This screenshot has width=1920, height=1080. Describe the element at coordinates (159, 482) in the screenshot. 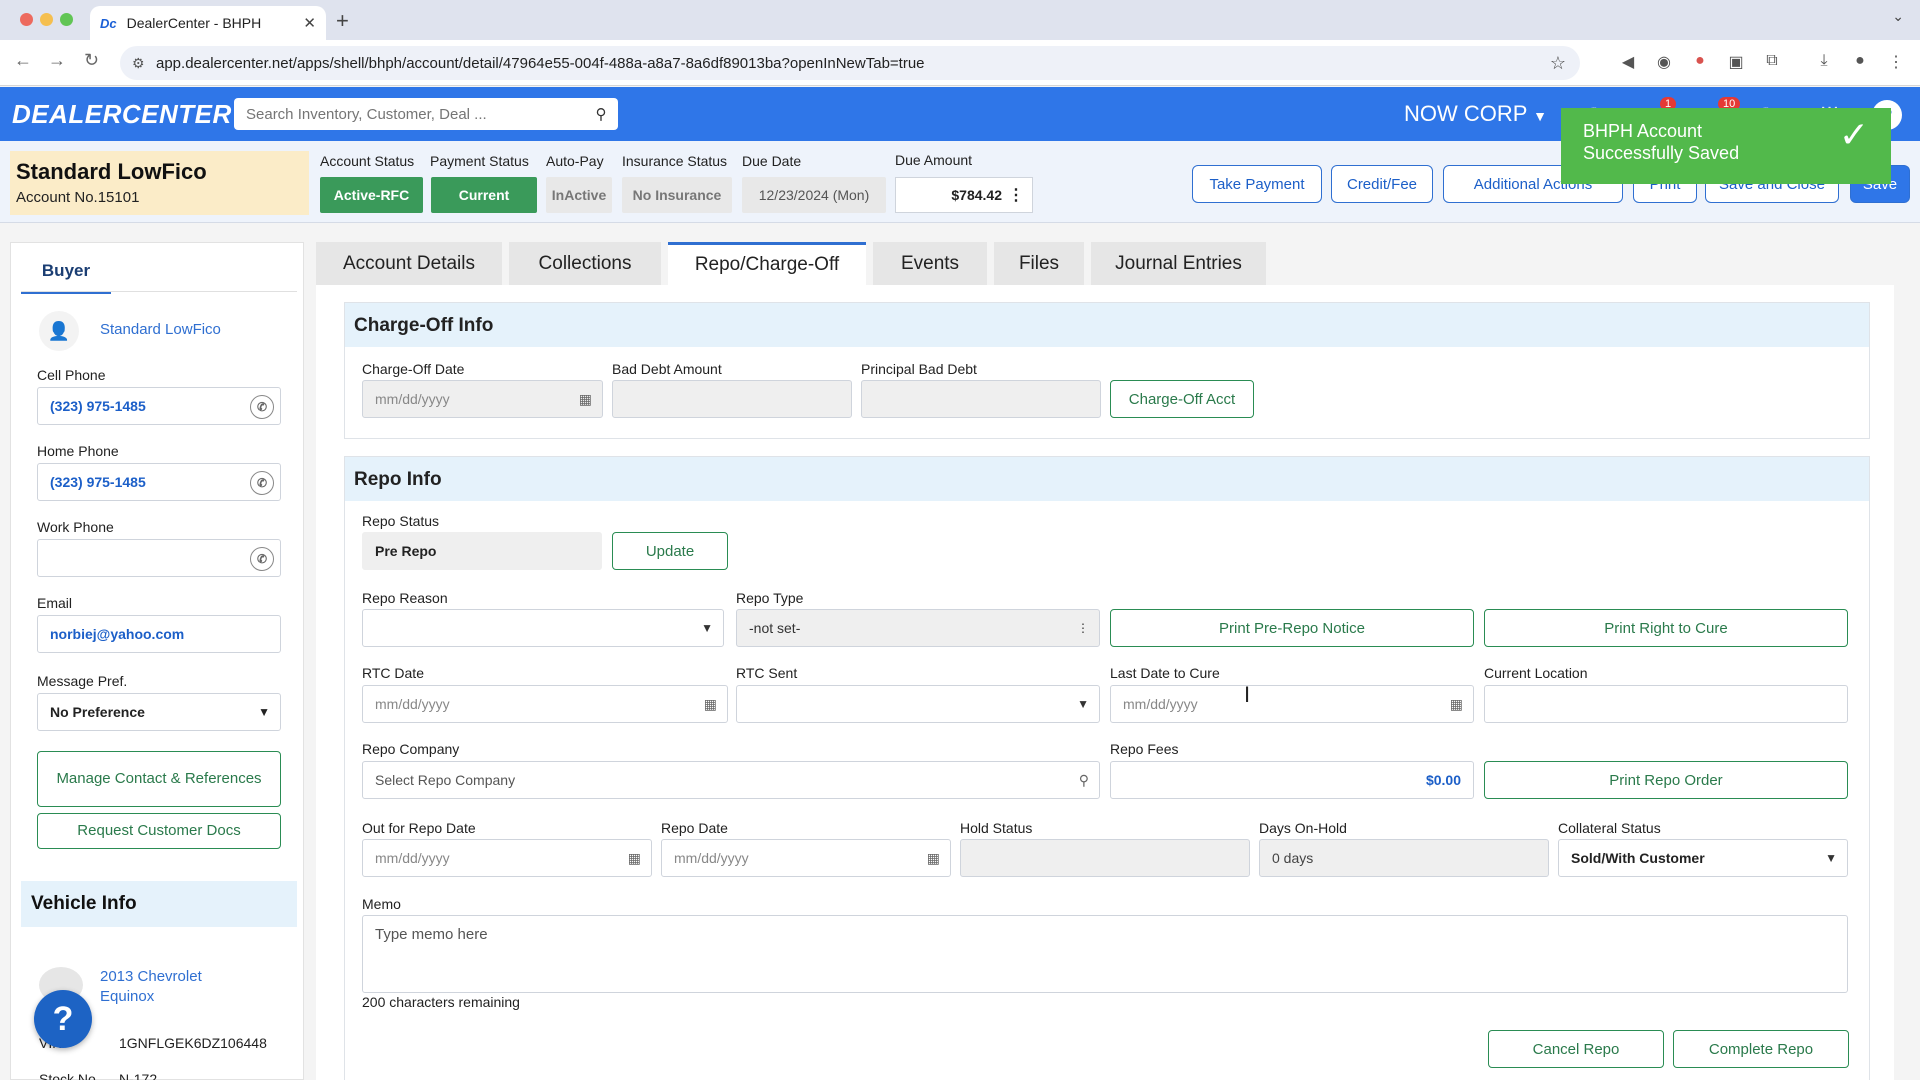

I see `home-phone-field: (323) 975-1485 ✆` at that location.